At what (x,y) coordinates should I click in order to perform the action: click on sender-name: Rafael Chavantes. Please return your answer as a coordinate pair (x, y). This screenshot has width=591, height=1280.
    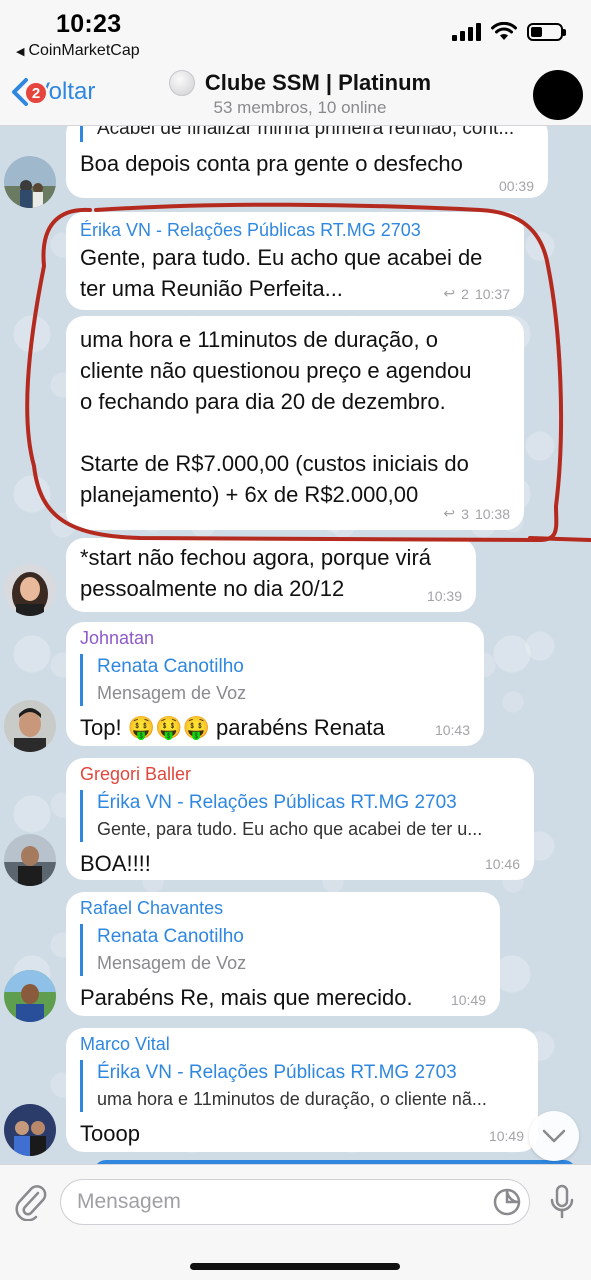
    Looking at the image, I should click on (152, 908).